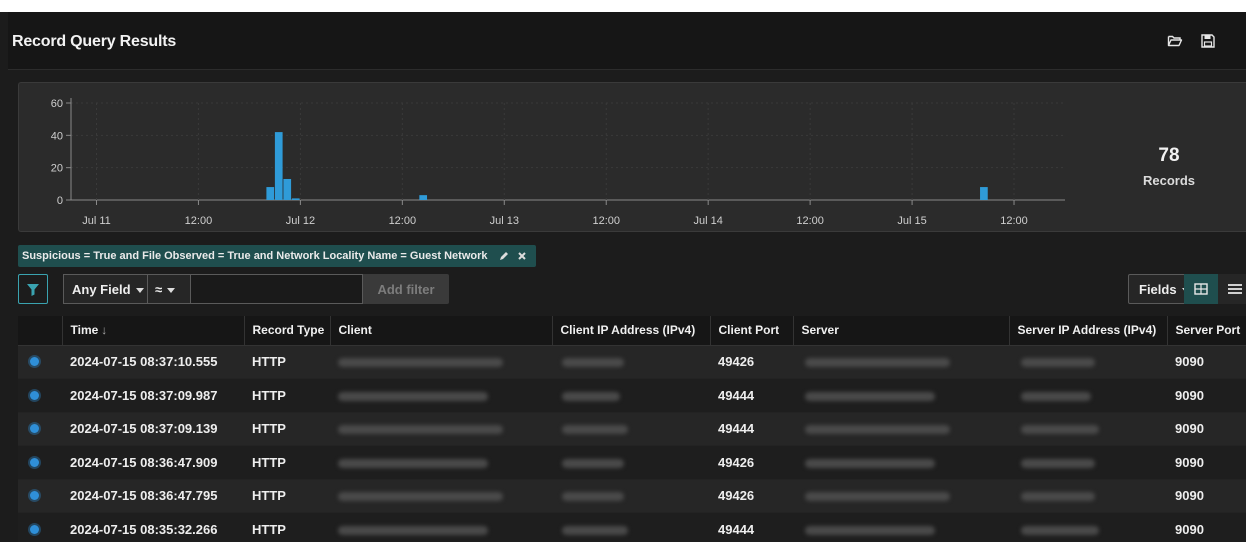  I want to click on table-row: 2024-07-15 08:37:10.555 HTTP 49426 9090, so click(632, 362).